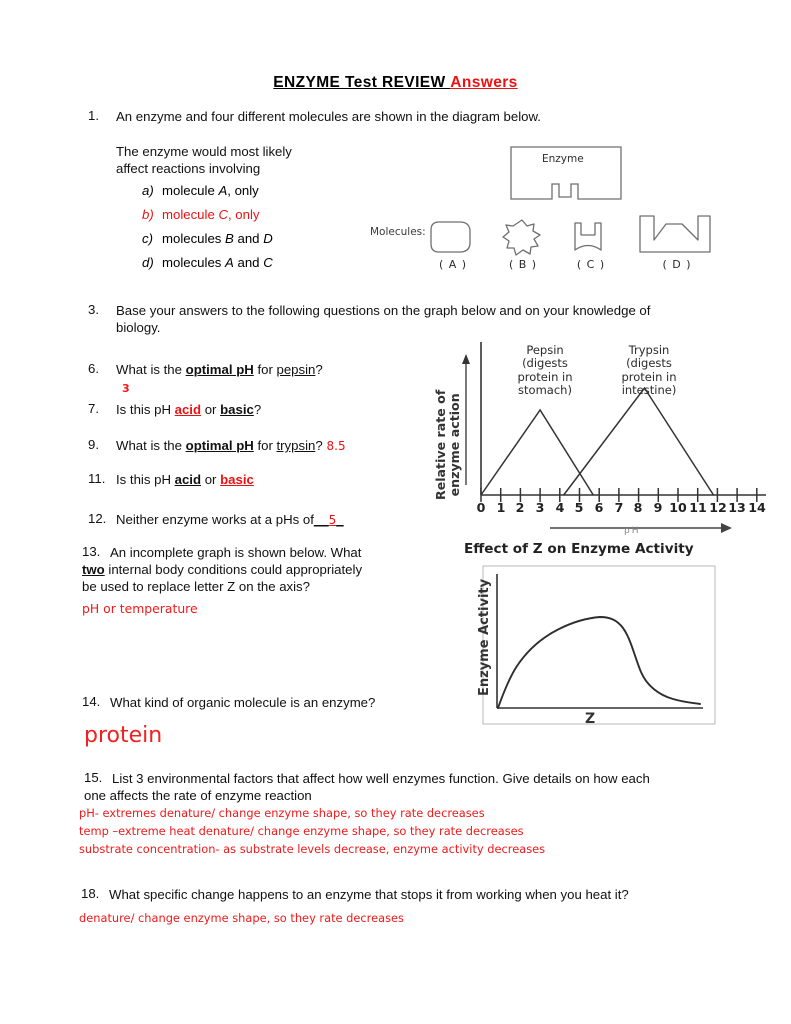  What do you see at coordinates (265, 369) in the screenshot?
I see `q6-text-b: for` at bounding box center [265, 369].